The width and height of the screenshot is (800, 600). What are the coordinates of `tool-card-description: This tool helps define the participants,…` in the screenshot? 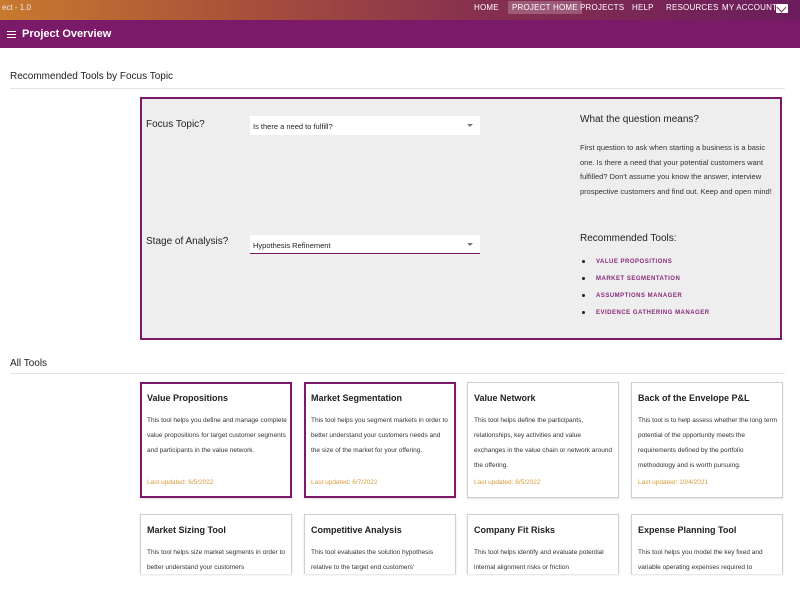 It's located at (543, 443).